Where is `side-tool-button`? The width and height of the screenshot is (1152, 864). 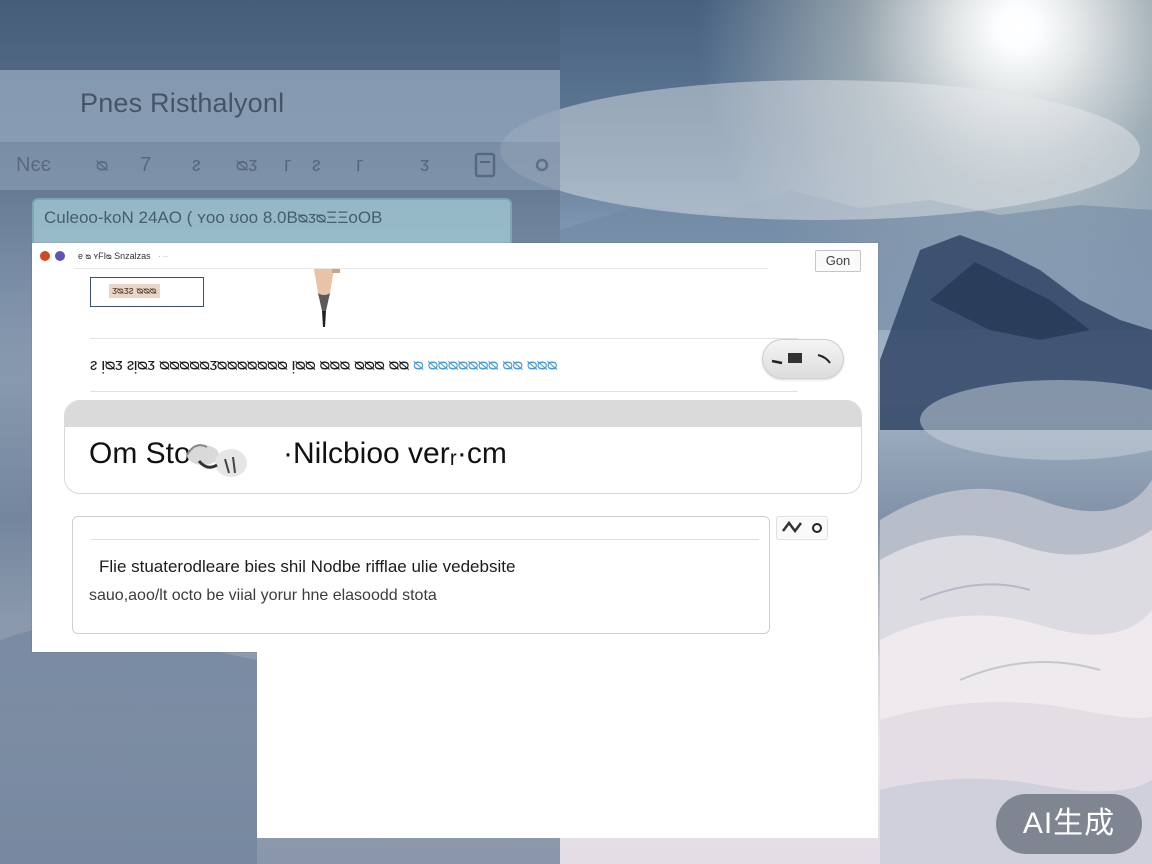 side-tool-button is located at coordinates (802, 528).